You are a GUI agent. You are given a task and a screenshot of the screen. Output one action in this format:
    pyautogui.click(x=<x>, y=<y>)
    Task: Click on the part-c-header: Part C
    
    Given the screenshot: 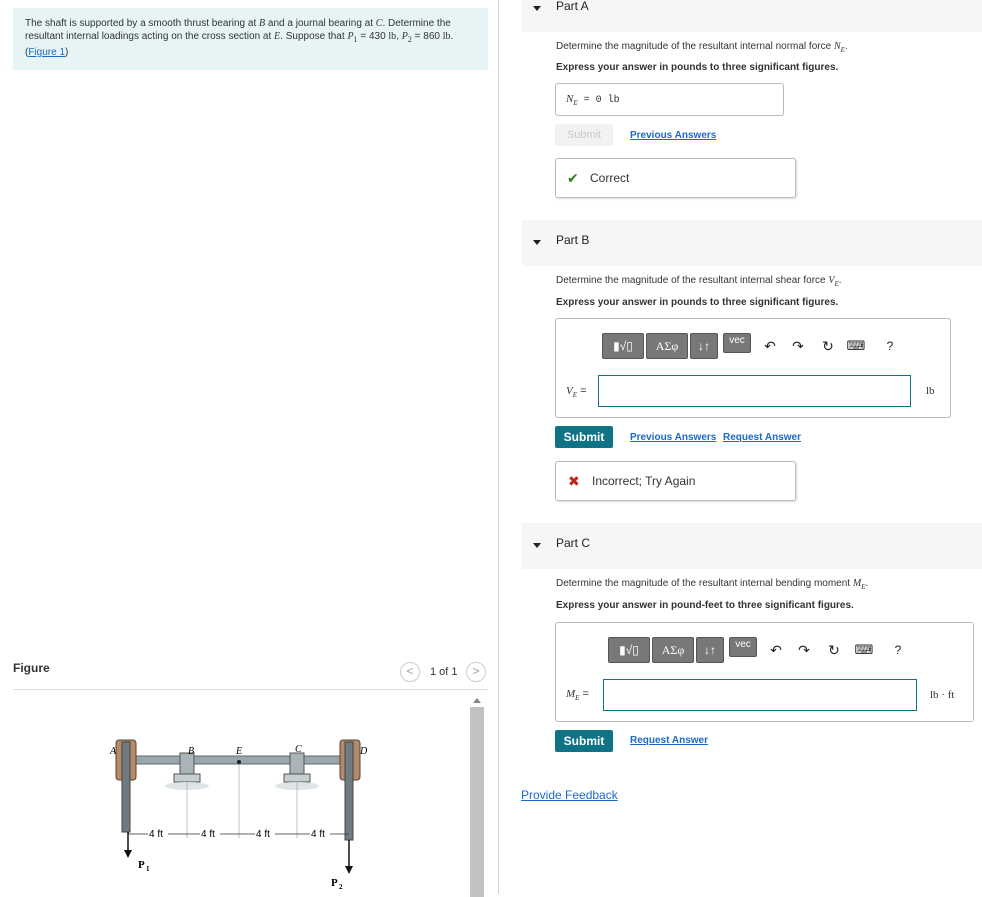 What is the action you would take?
    pyautogui.click(x=752, y=546)
    